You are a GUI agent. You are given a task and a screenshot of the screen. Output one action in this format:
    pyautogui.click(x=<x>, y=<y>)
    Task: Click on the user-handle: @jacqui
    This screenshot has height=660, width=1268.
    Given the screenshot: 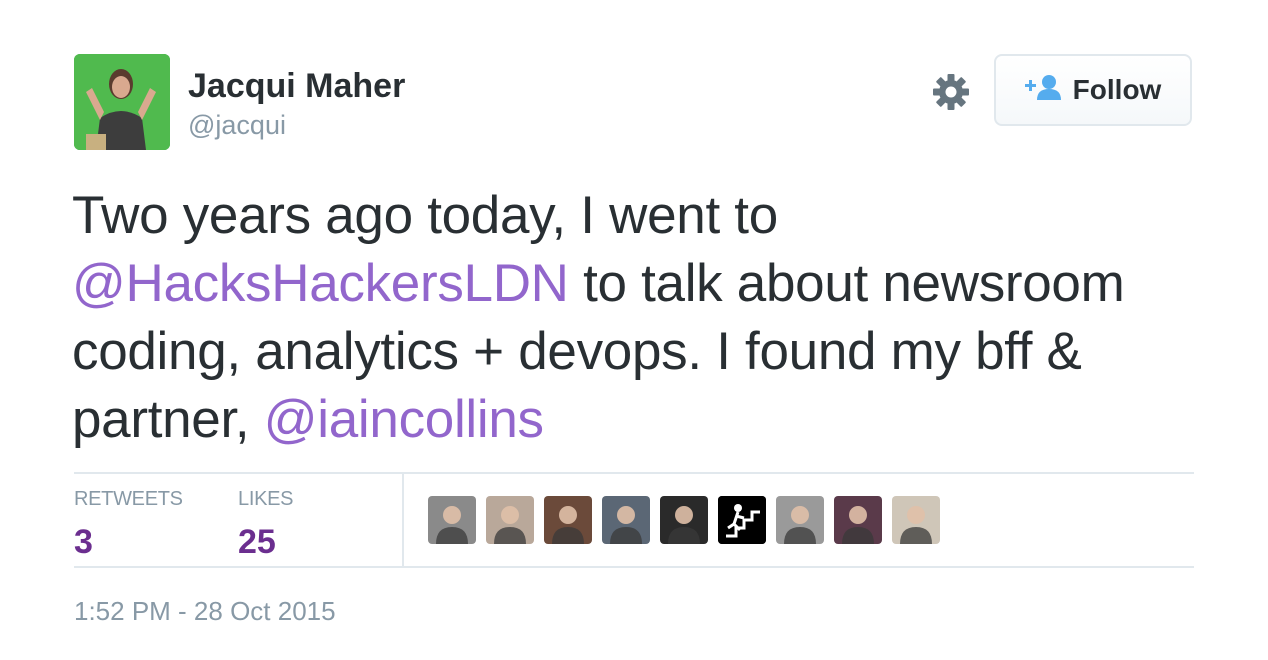 What is the action you would take?
    pyautogui.click(x=237, y=125)
    